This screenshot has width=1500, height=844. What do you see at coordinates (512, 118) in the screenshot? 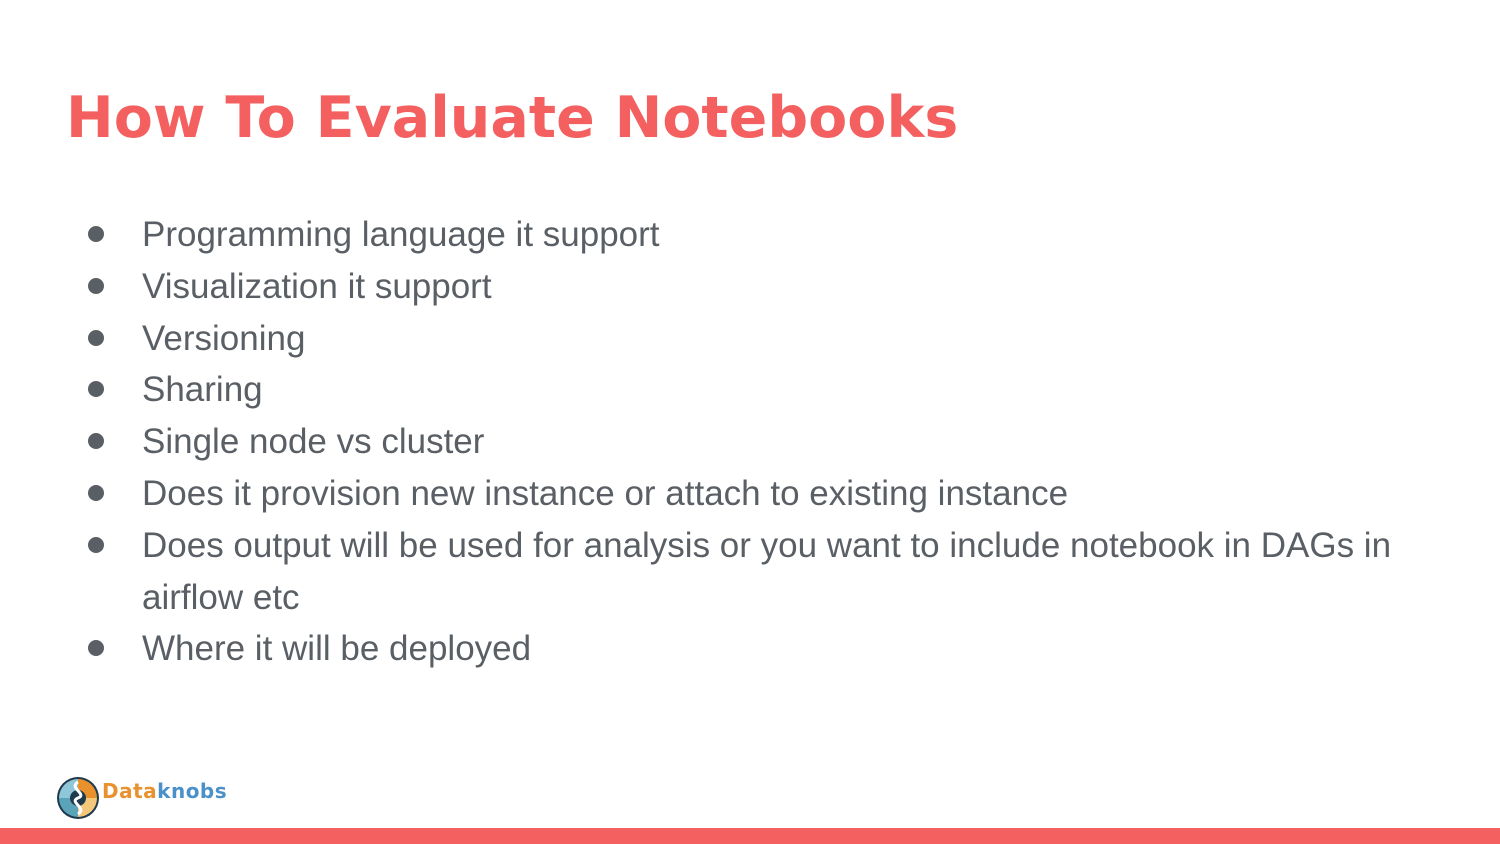
I see `slide-title: How To Evaluate Notebooks` at bounding box center [512, 118].